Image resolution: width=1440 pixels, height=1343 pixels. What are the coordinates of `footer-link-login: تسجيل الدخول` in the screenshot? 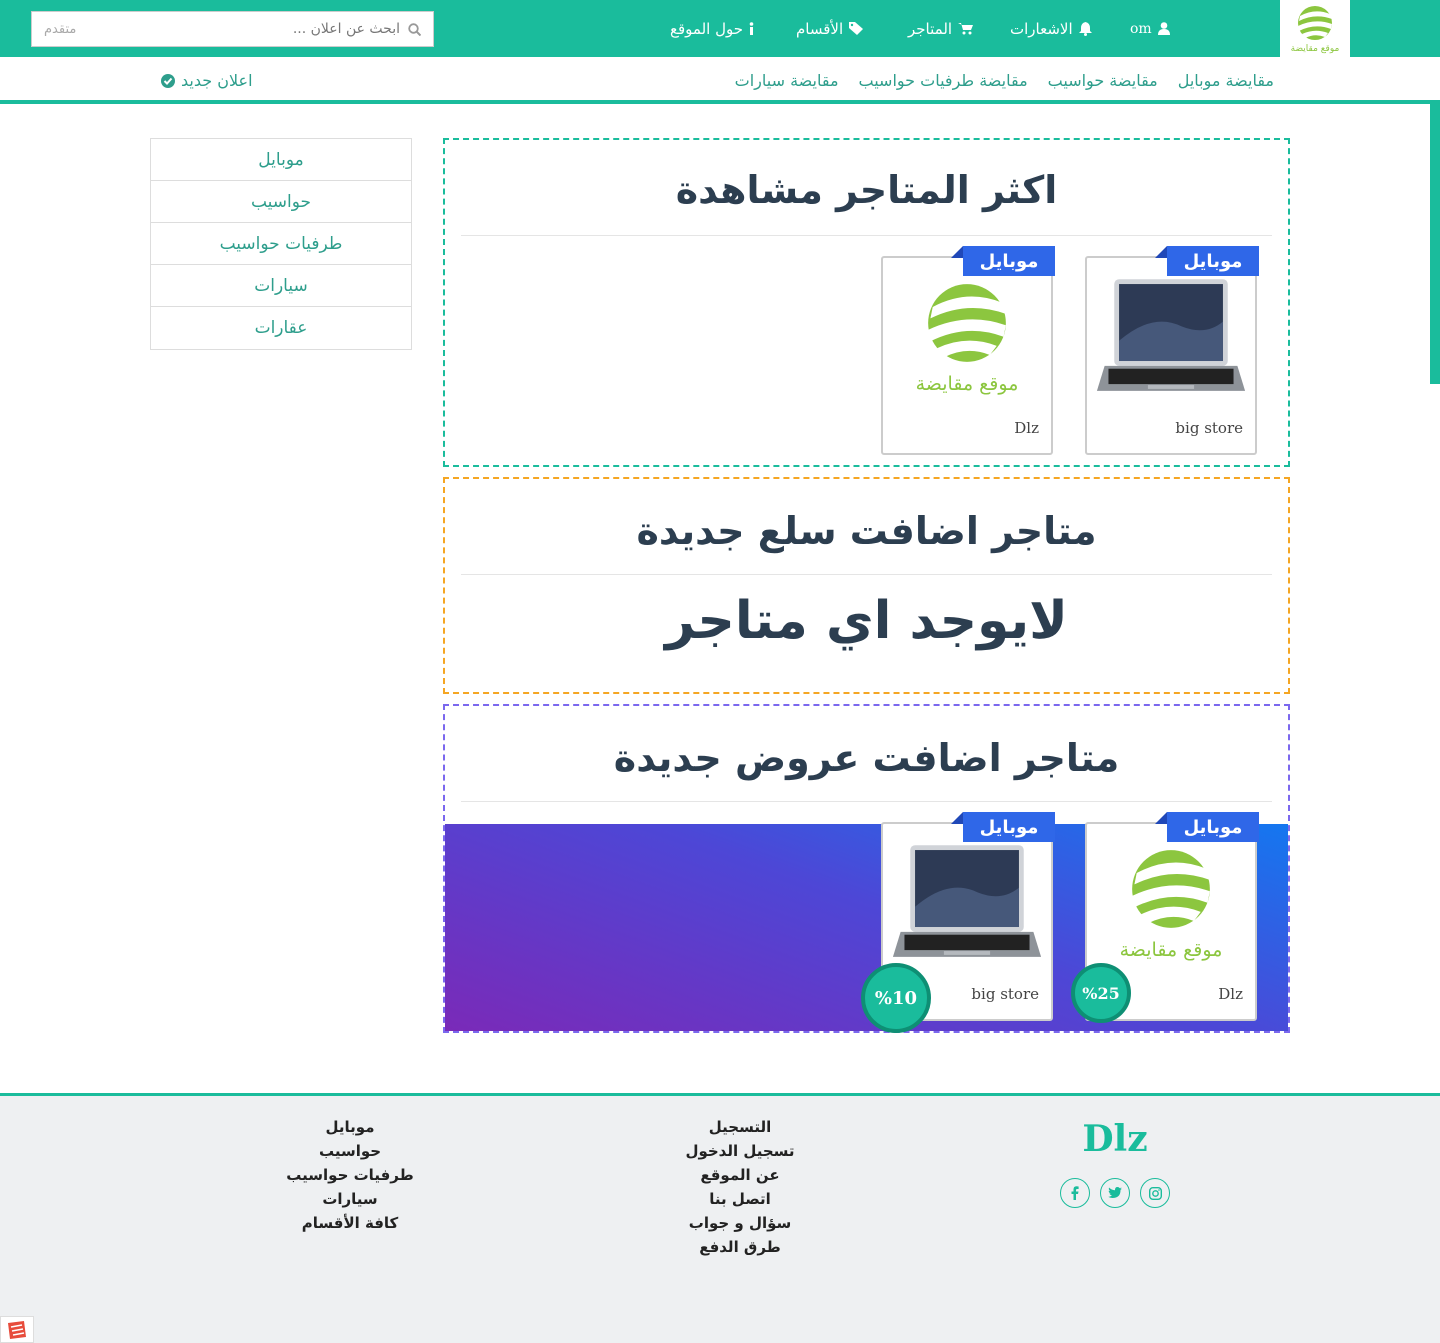 It's located at (739, 1151).